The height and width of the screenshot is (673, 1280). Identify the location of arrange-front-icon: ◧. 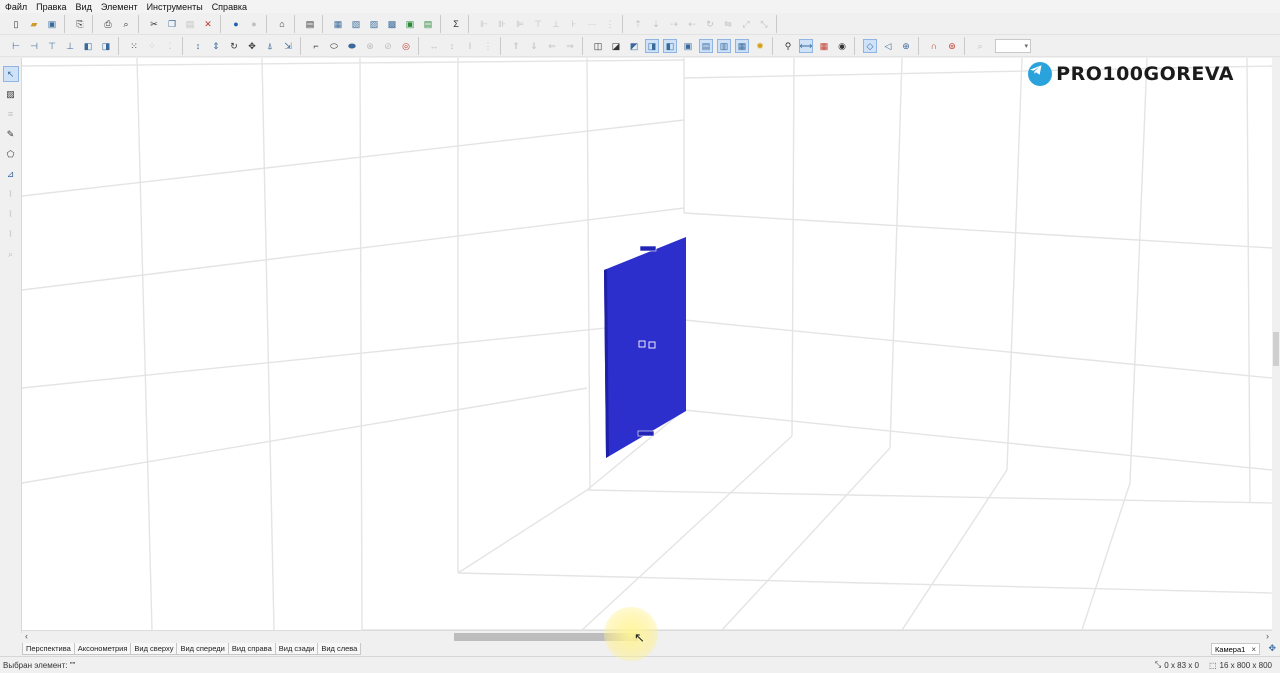
(88, 46).